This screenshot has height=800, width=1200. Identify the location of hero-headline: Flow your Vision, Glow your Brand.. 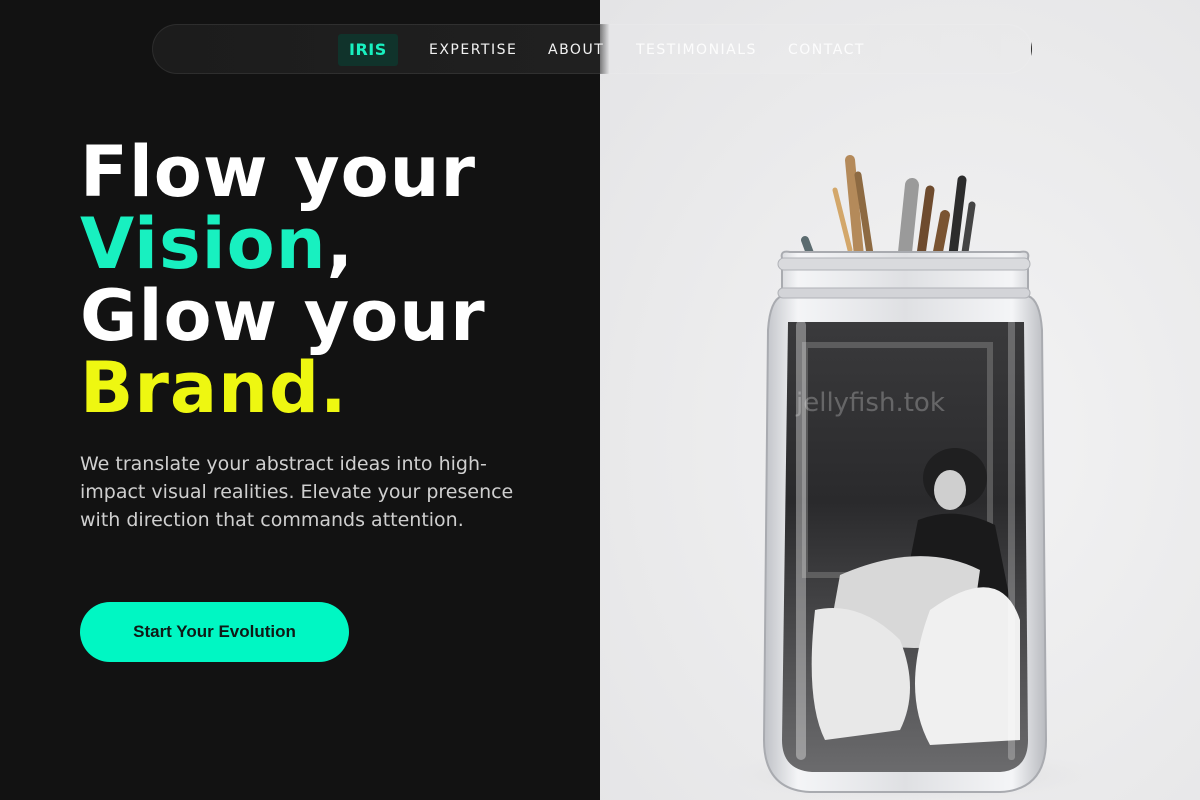
(283, 280).